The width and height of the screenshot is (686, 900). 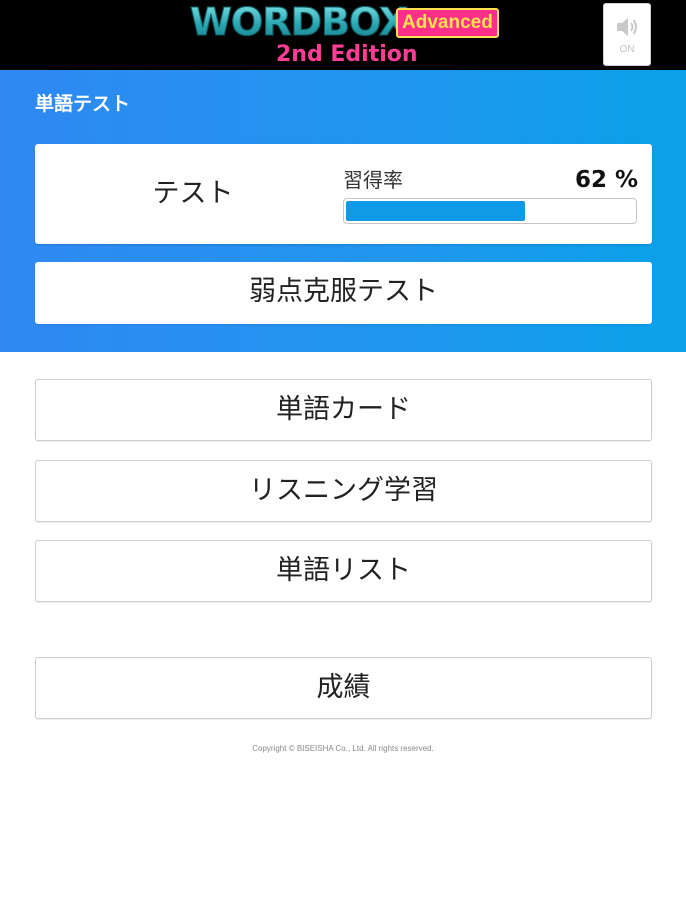 What do you see at coordinates (193, 193) in the screenshot?
I see `test-label: テスト` at bounding box center [193, 193].